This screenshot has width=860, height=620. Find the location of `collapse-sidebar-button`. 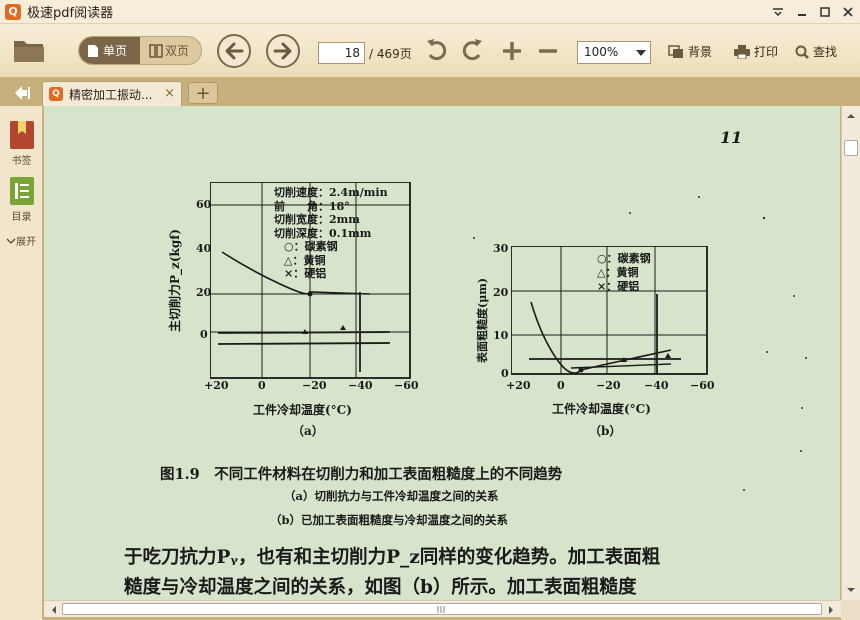

collapse-sidebar-button is located at coordinates (21, 93).